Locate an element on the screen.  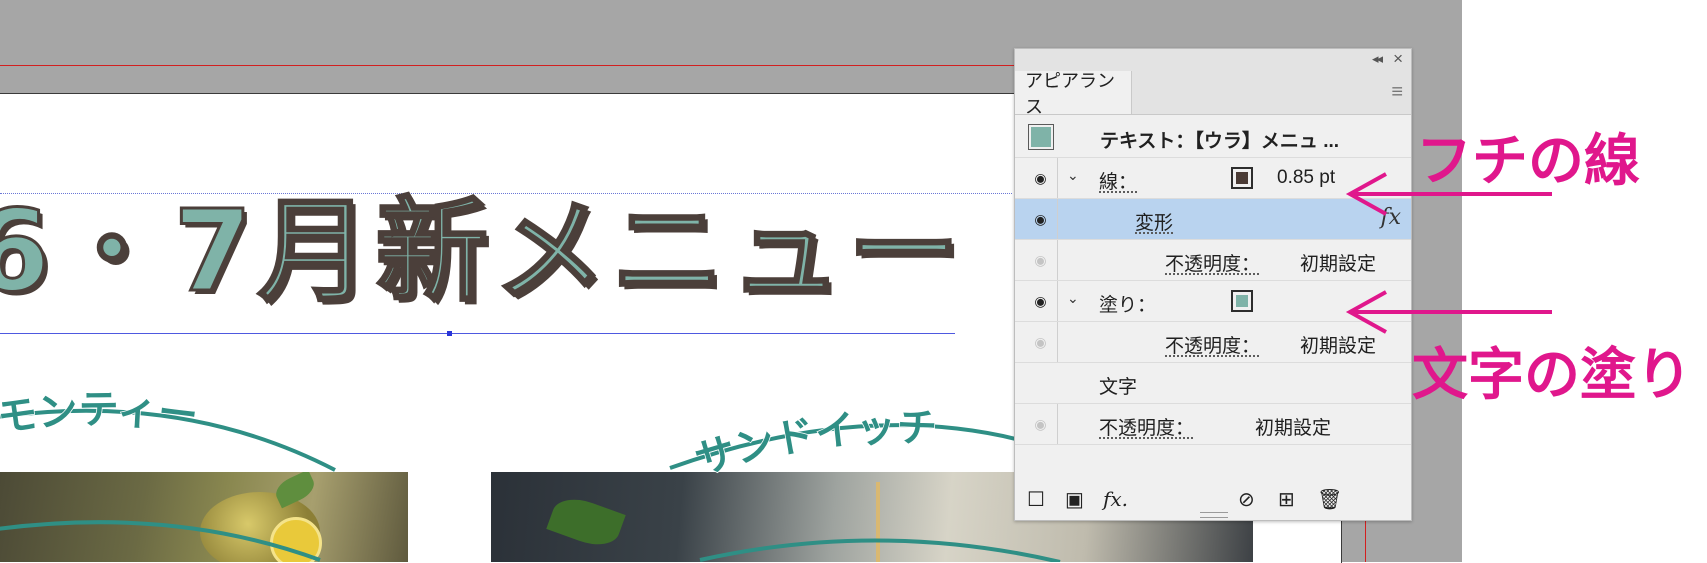
add-stroke-icon: ☐ is located at coordinates (1036, 499).